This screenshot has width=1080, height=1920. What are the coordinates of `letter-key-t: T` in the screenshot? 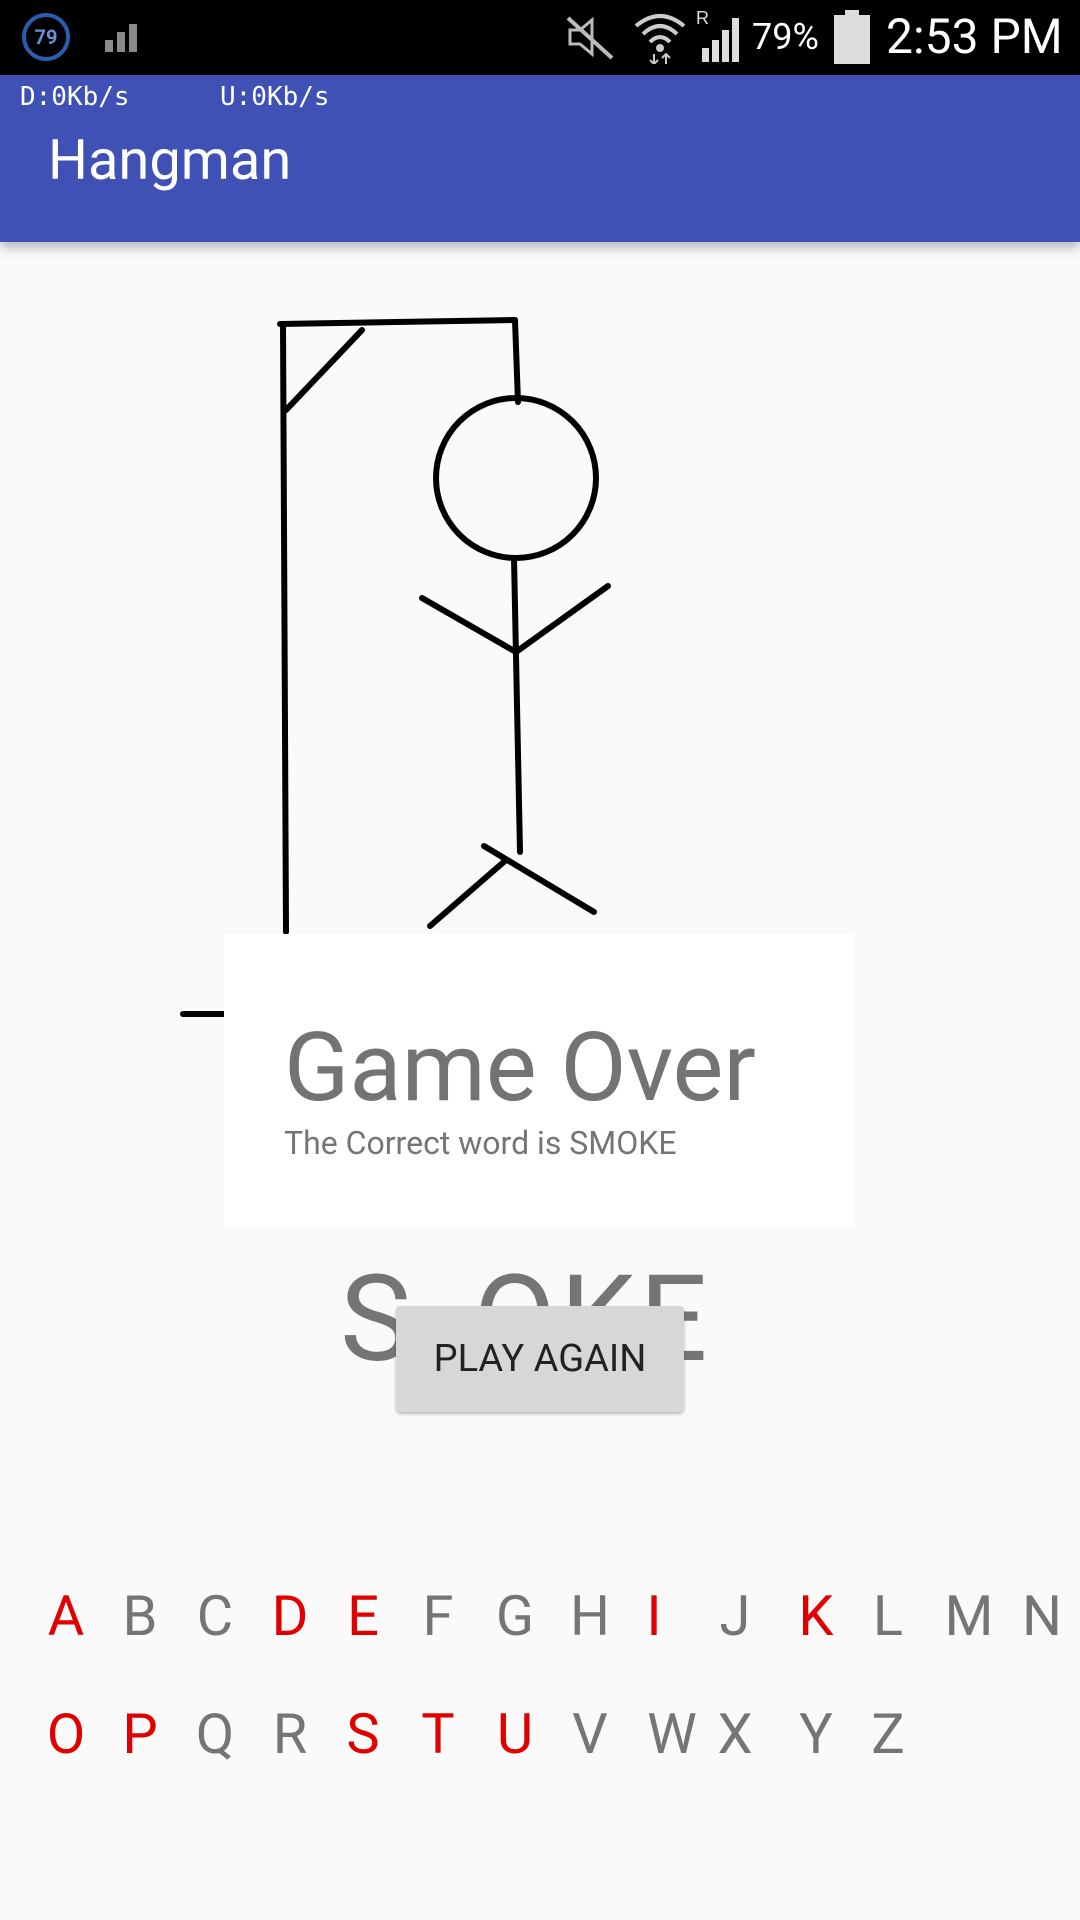 It's located at (438, 1734).